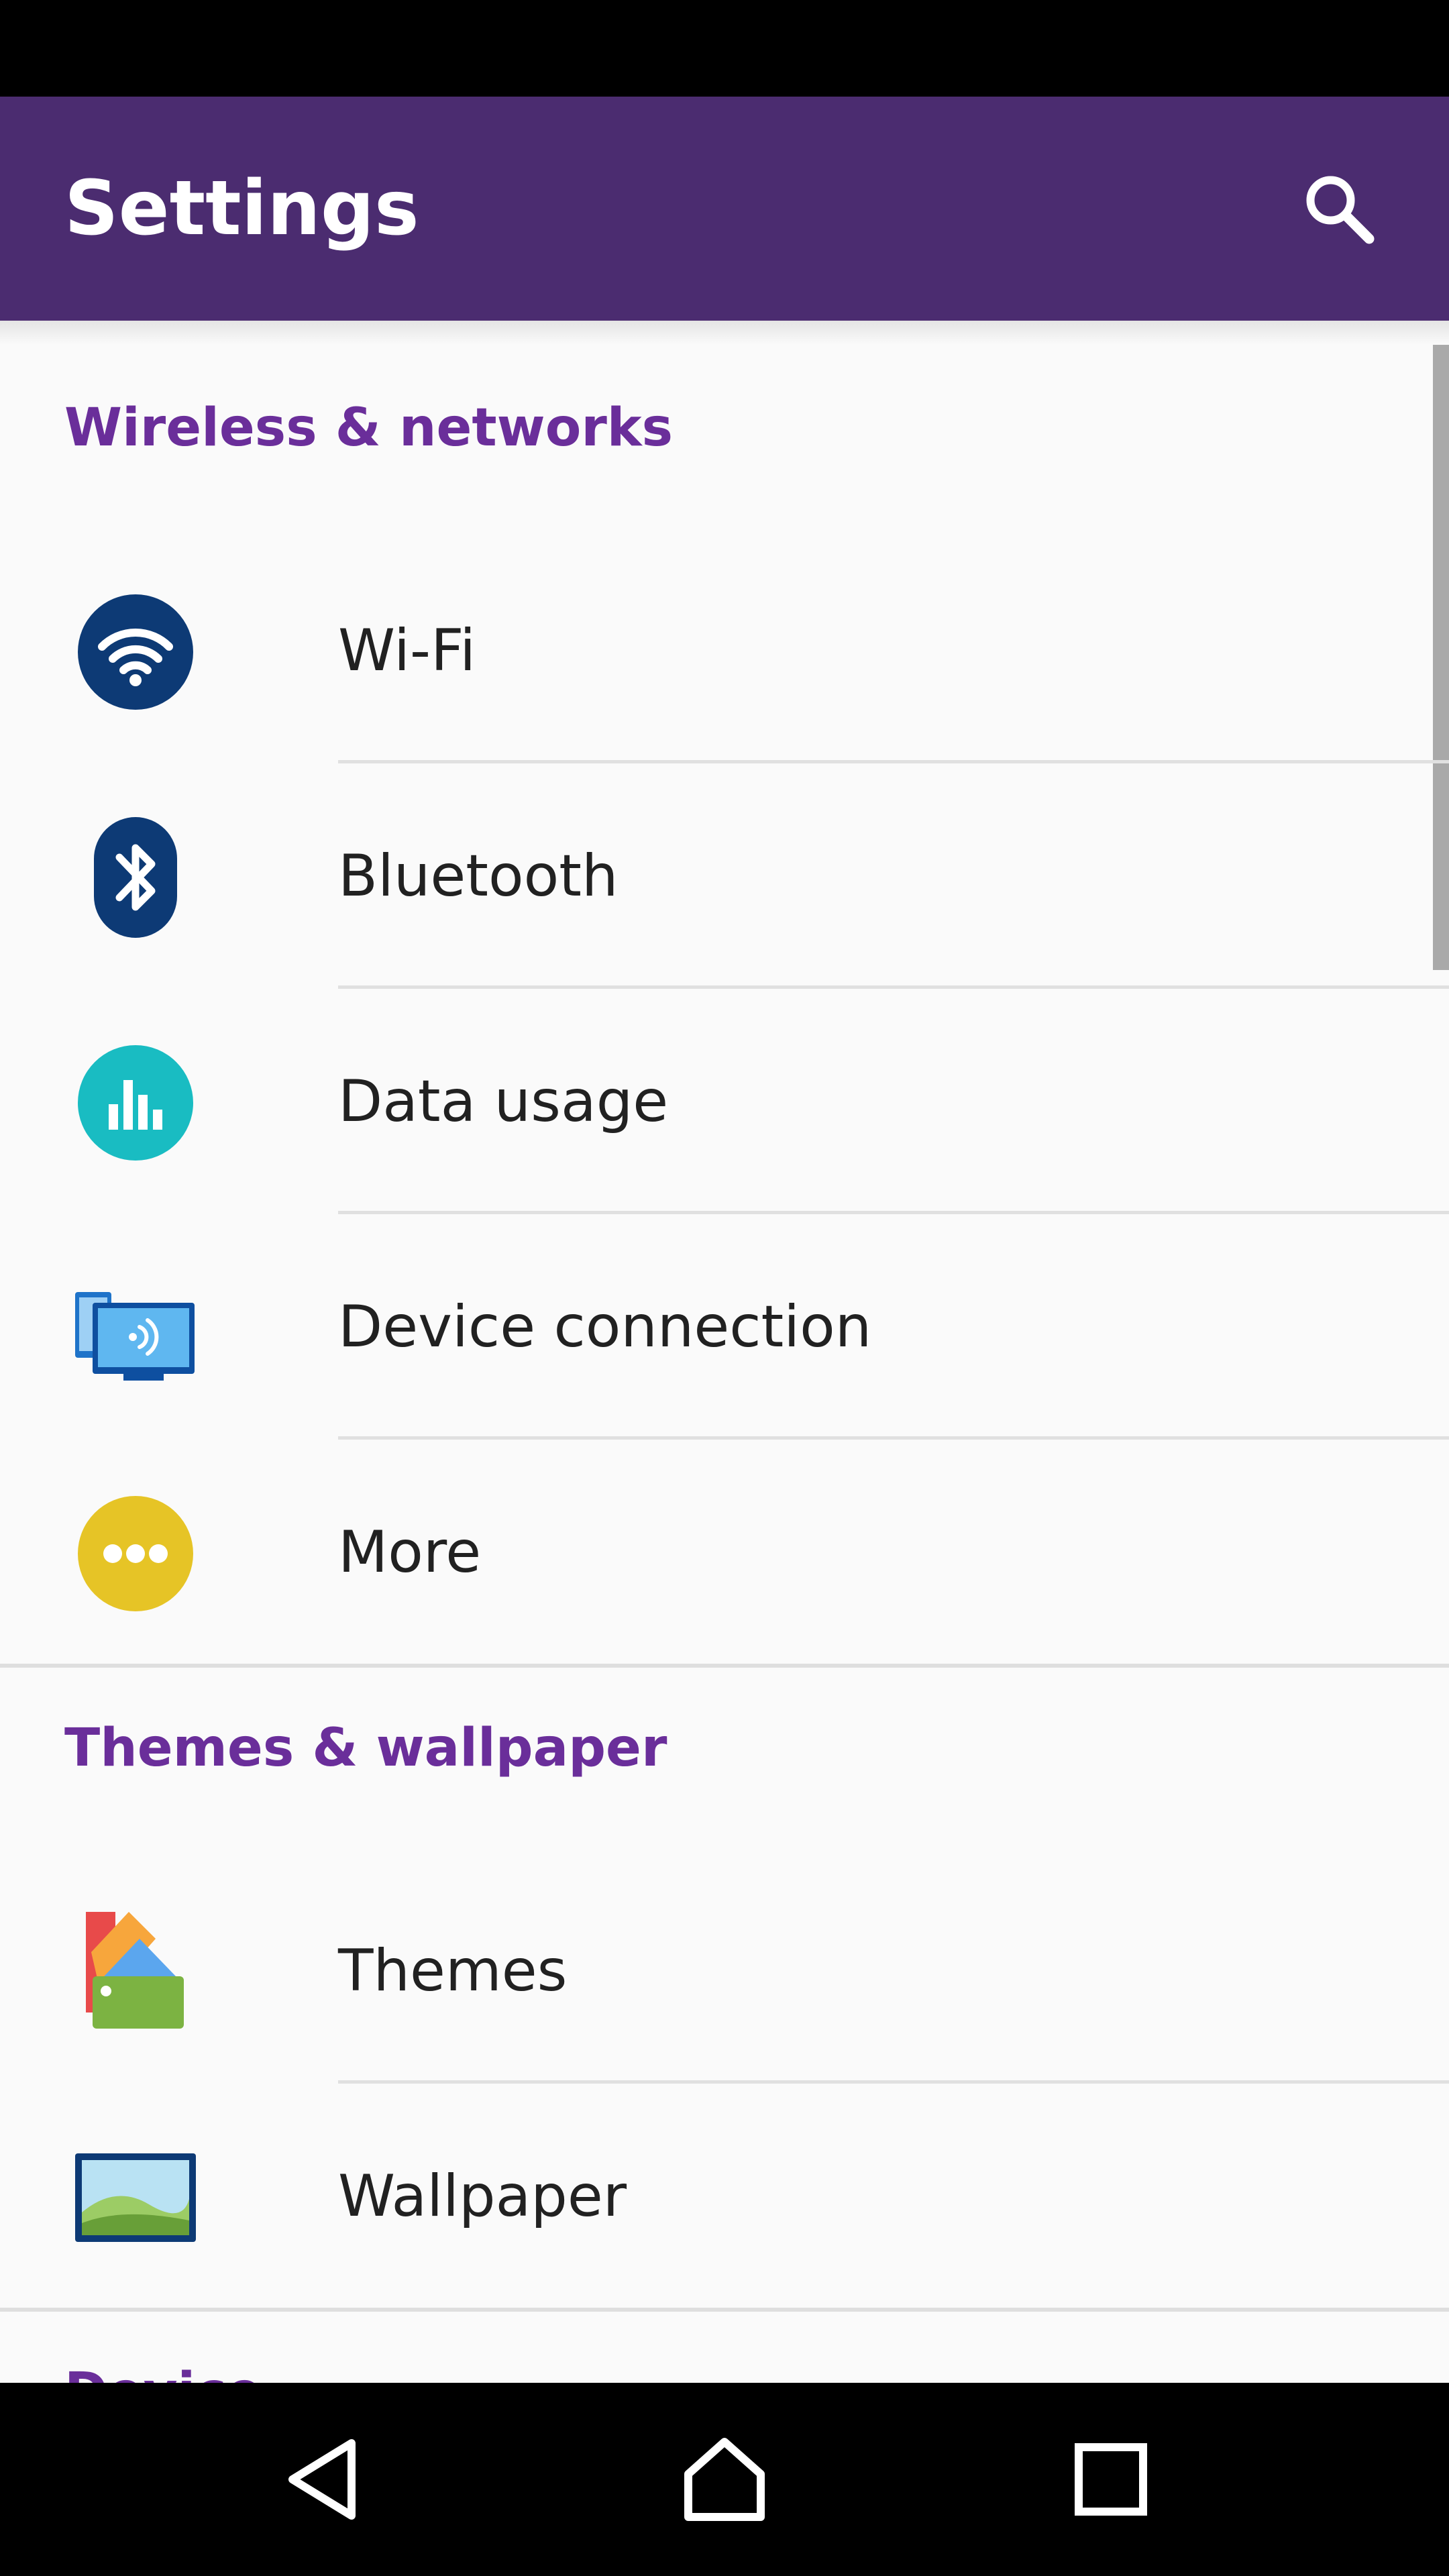 The width and height of the screenshot is (1449, 2576). I want to click on settings-item-label: Wallpaper, so click(482, 2196).